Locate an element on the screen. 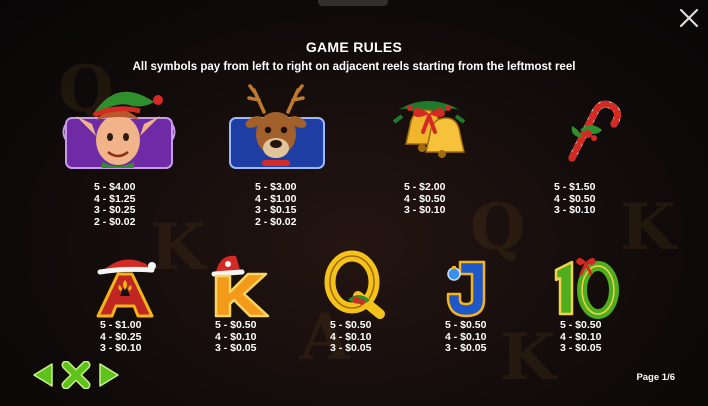  elf-paytable: 5 - $4.00 4 - $1.25 3 - $0.25 2 - $0.02 is located at coordinates (115, 204).